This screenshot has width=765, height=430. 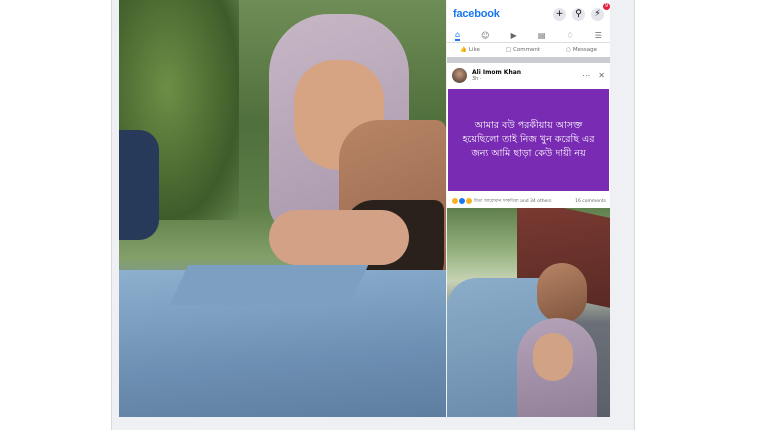 What do you see at coordinates (485, 35) in the screenshot?
I see `friends-icon: ☺` at bounding box center [485, 35].